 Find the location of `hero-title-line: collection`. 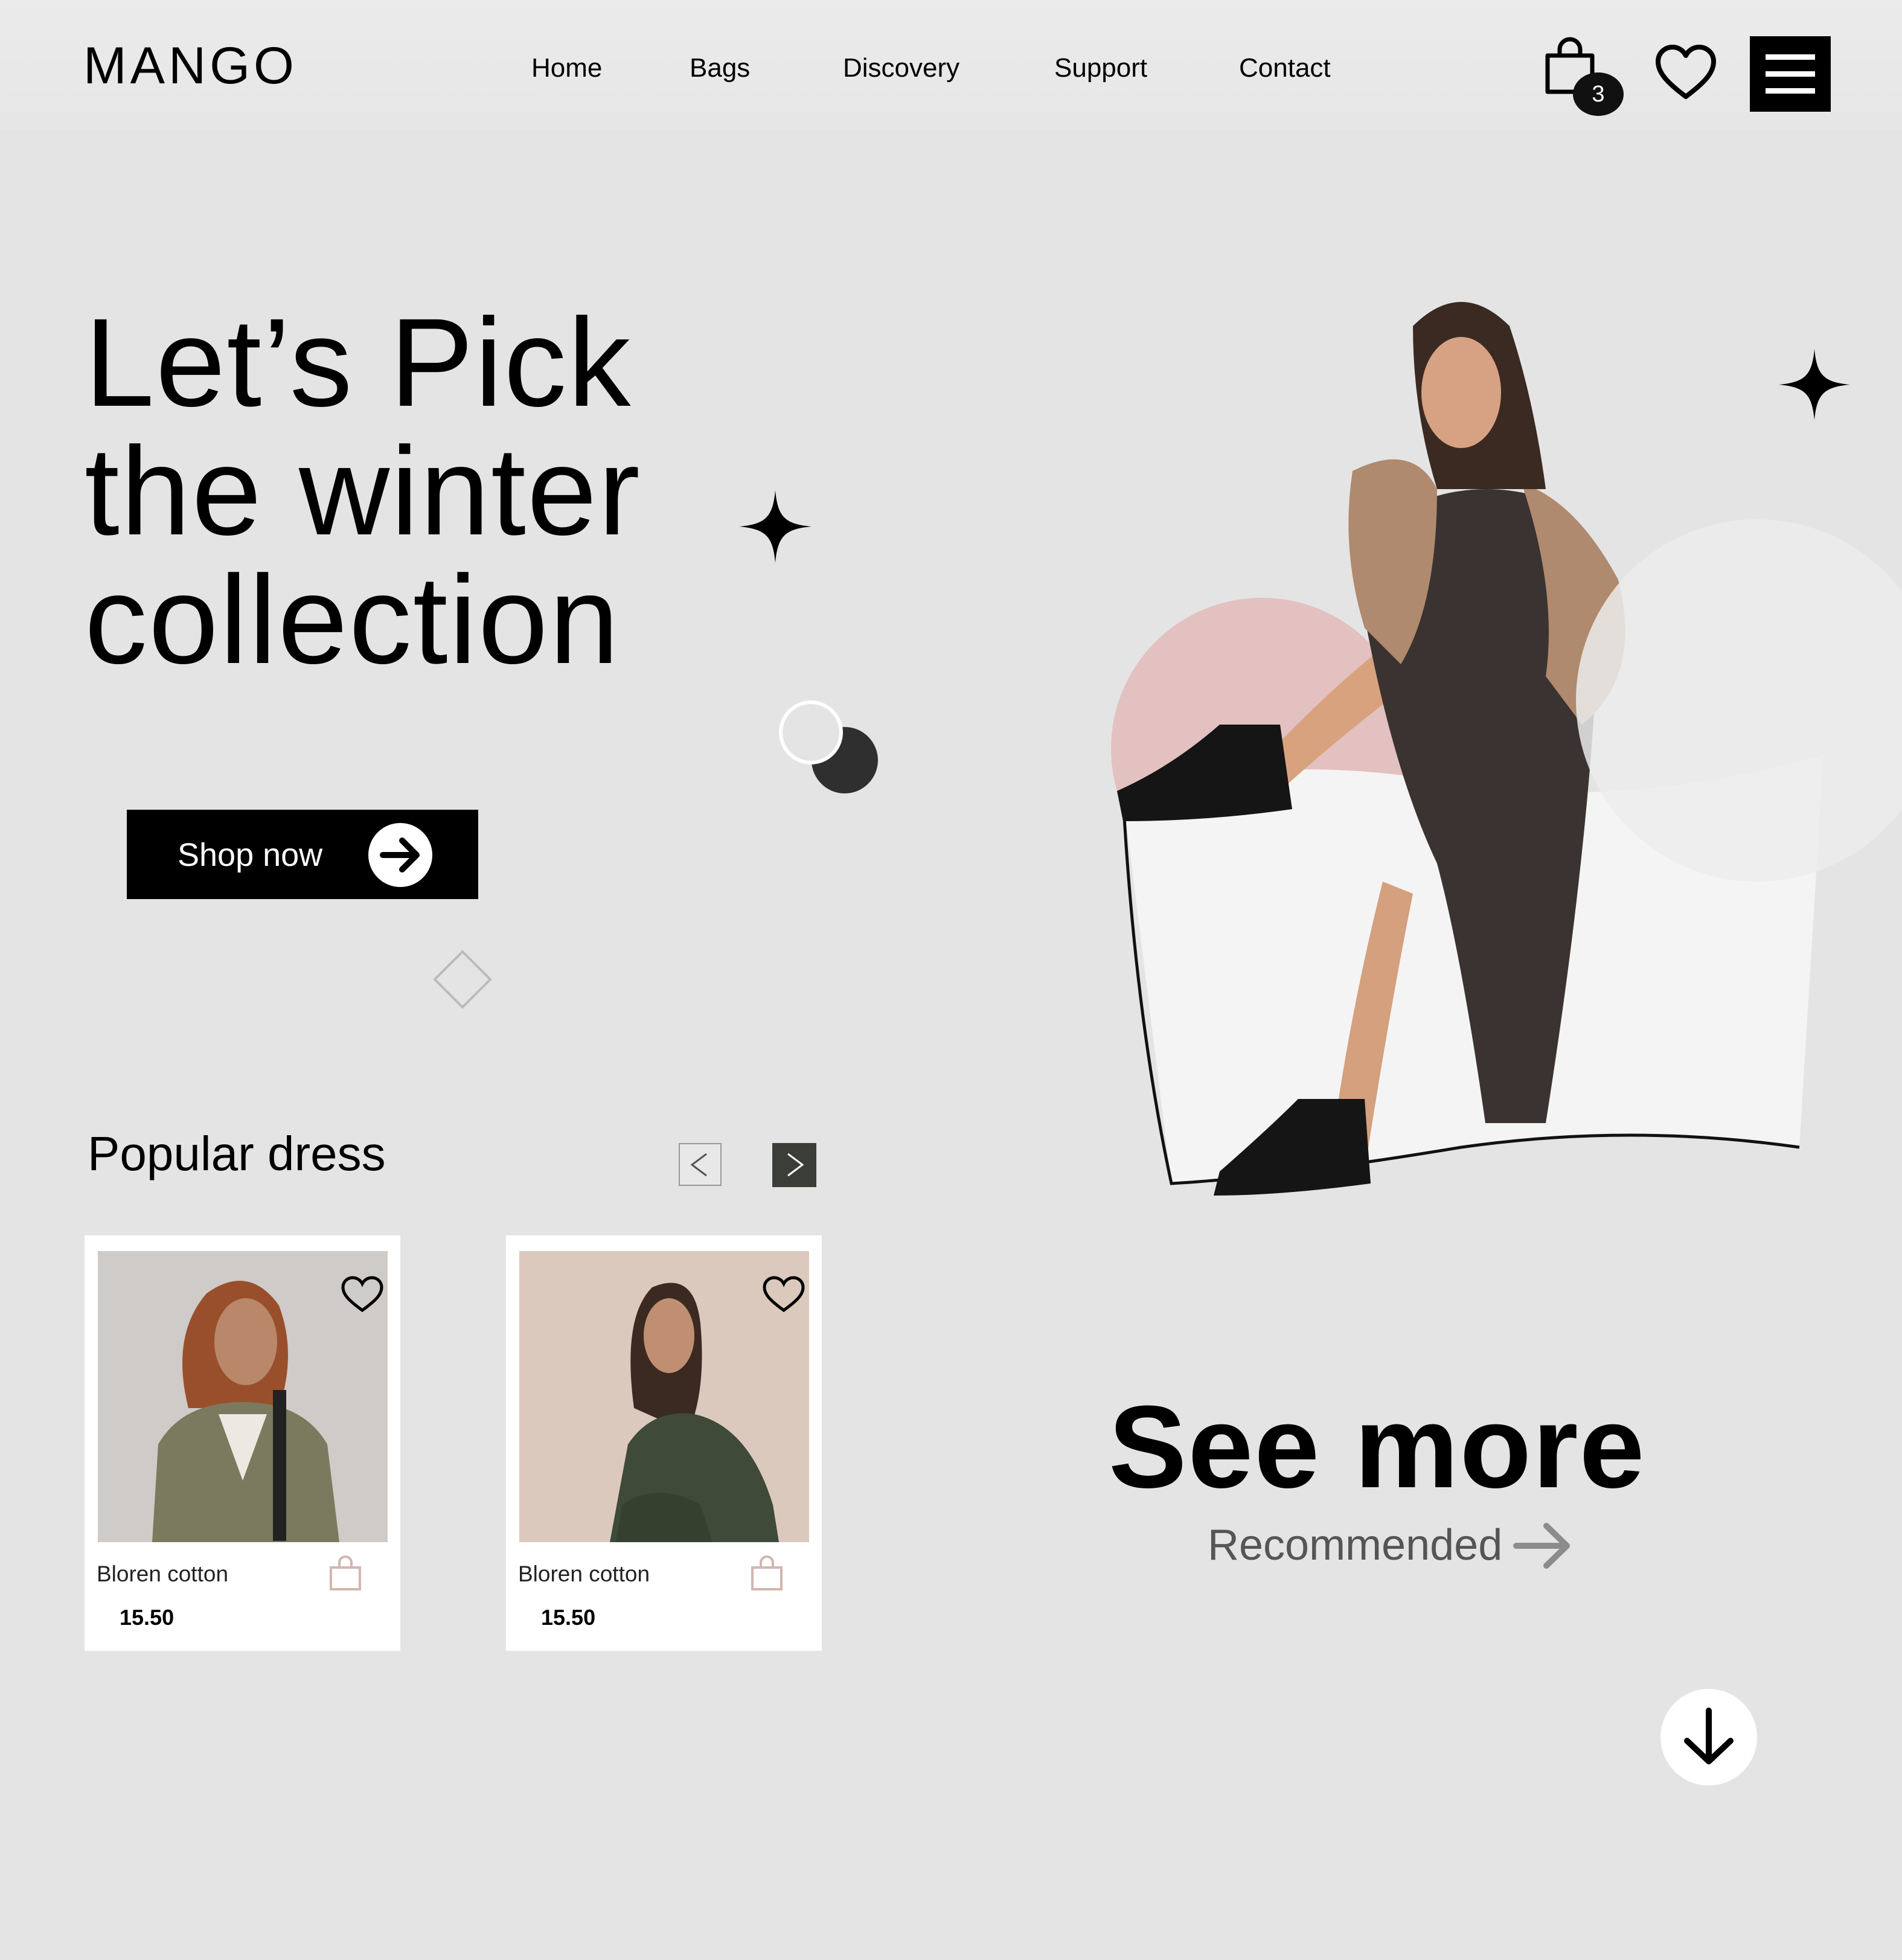

hero-title-line: collection is located at coordinates (353, 620).